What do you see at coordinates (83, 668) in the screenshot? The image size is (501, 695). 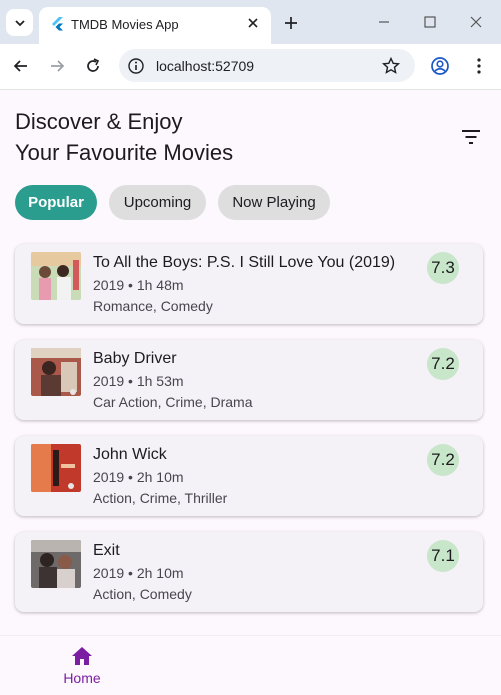 I see `nav-home: Home` at bounding box center [83, 668].